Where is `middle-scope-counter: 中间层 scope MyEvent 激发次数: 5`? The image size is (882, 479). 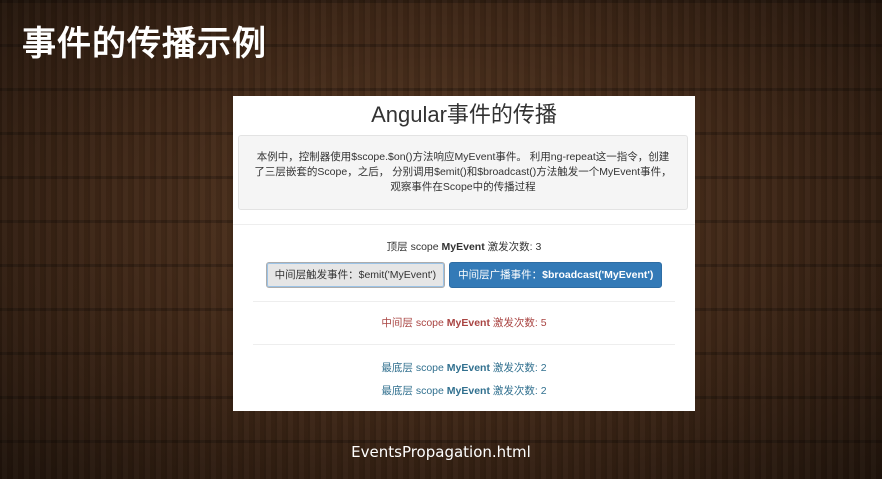
middle-scope-counter: 中间层 scope MyEvent 激发次数: 5 is located at coordinates (464, 316).